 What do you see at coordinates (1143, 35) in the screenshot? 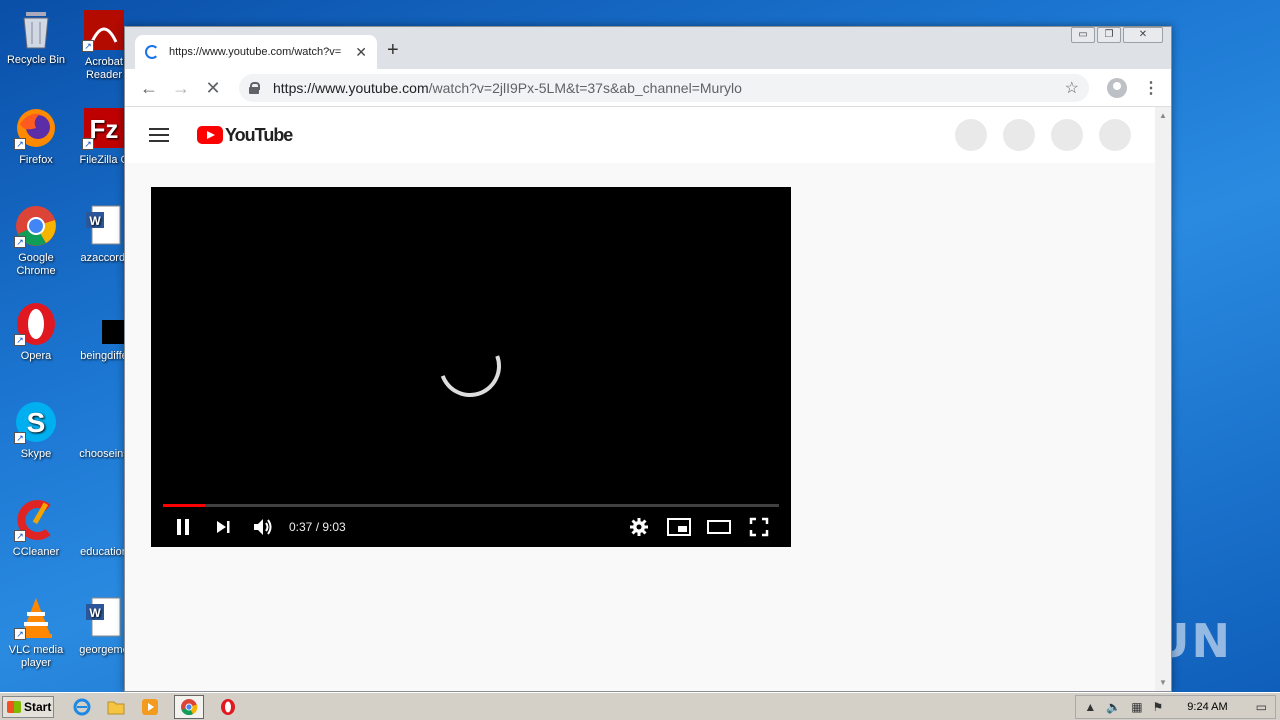
I see `close-window-button: ✕` at bounding box center [1143, 35].